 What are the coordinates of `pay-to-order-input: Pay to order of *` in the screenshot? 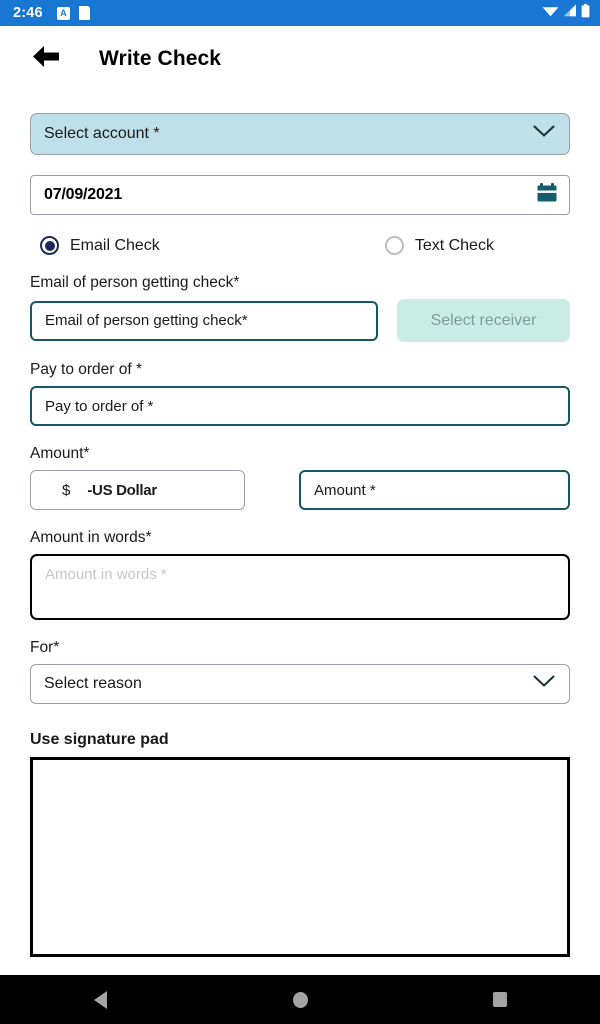 It's located at (300, 406).